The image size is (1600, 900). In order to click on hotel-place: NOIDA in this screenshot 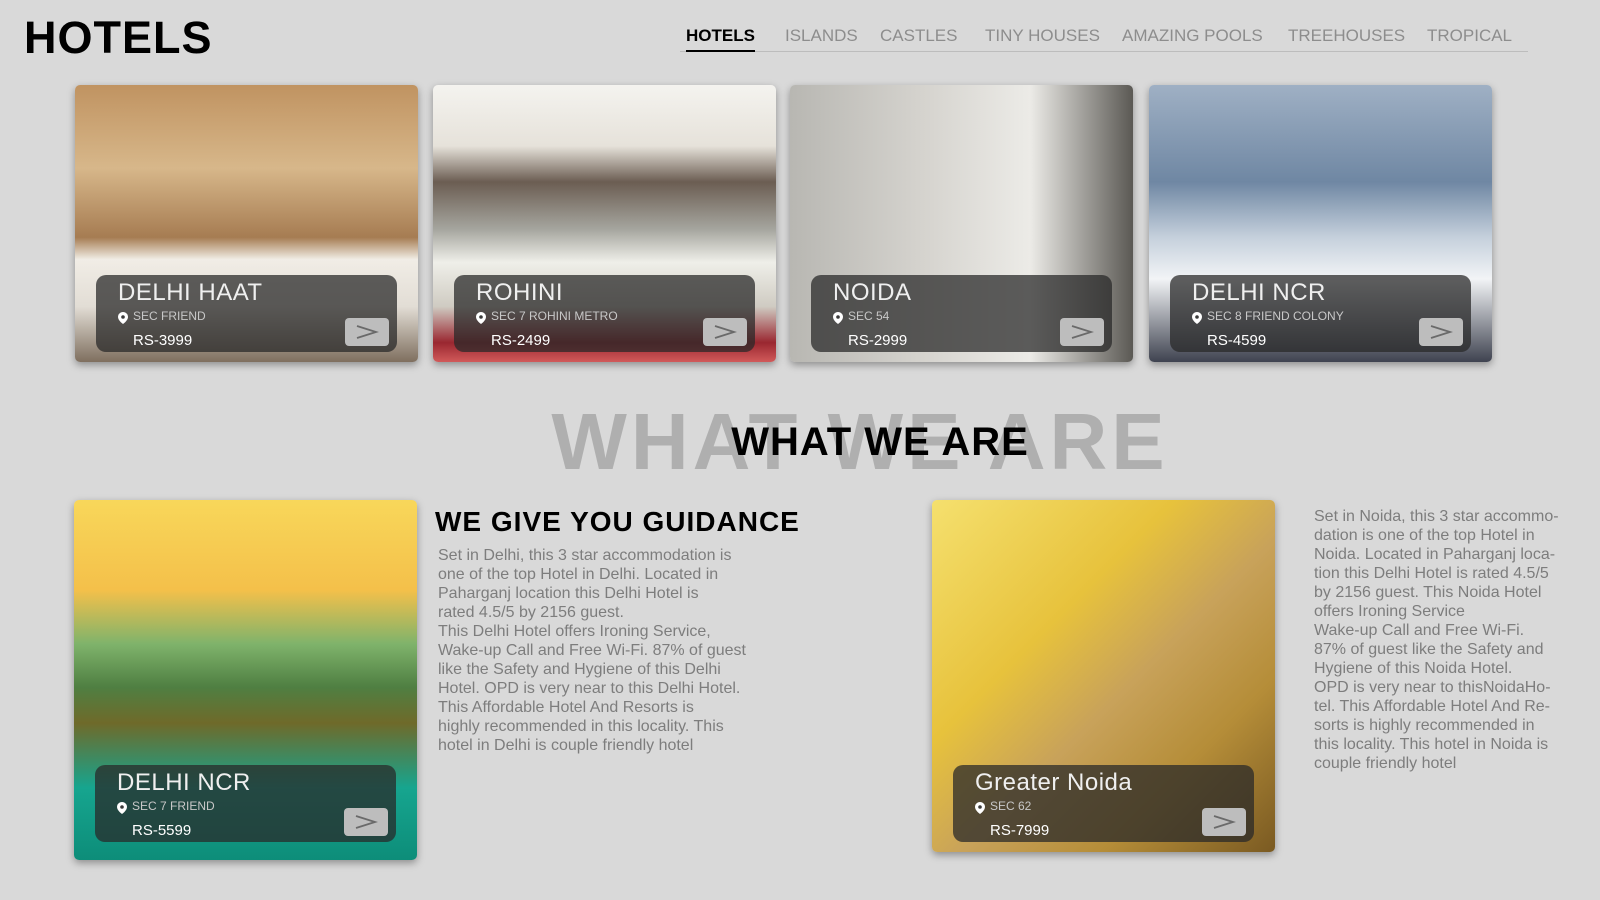, I will do `click(872, 292)`.